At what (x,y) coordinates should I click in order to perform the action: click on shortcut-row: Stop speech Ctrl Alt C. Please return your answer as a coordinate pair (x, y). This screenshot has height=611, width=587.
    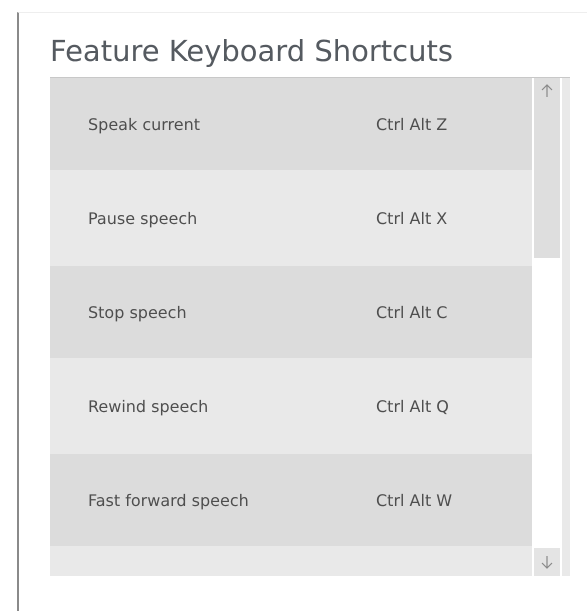
    Looking at the image, I should click on (291, 312).